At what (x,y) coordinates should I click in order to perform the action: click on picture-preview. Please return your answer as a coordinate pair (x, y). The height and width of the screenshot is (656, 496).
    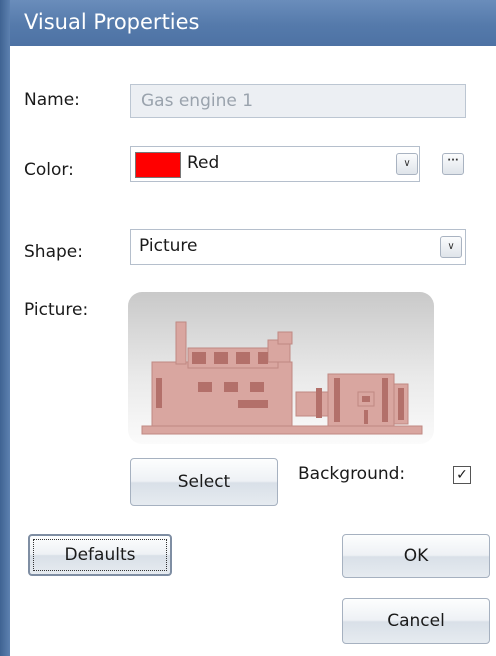
    Looking at the image, I should click on (281, 368).